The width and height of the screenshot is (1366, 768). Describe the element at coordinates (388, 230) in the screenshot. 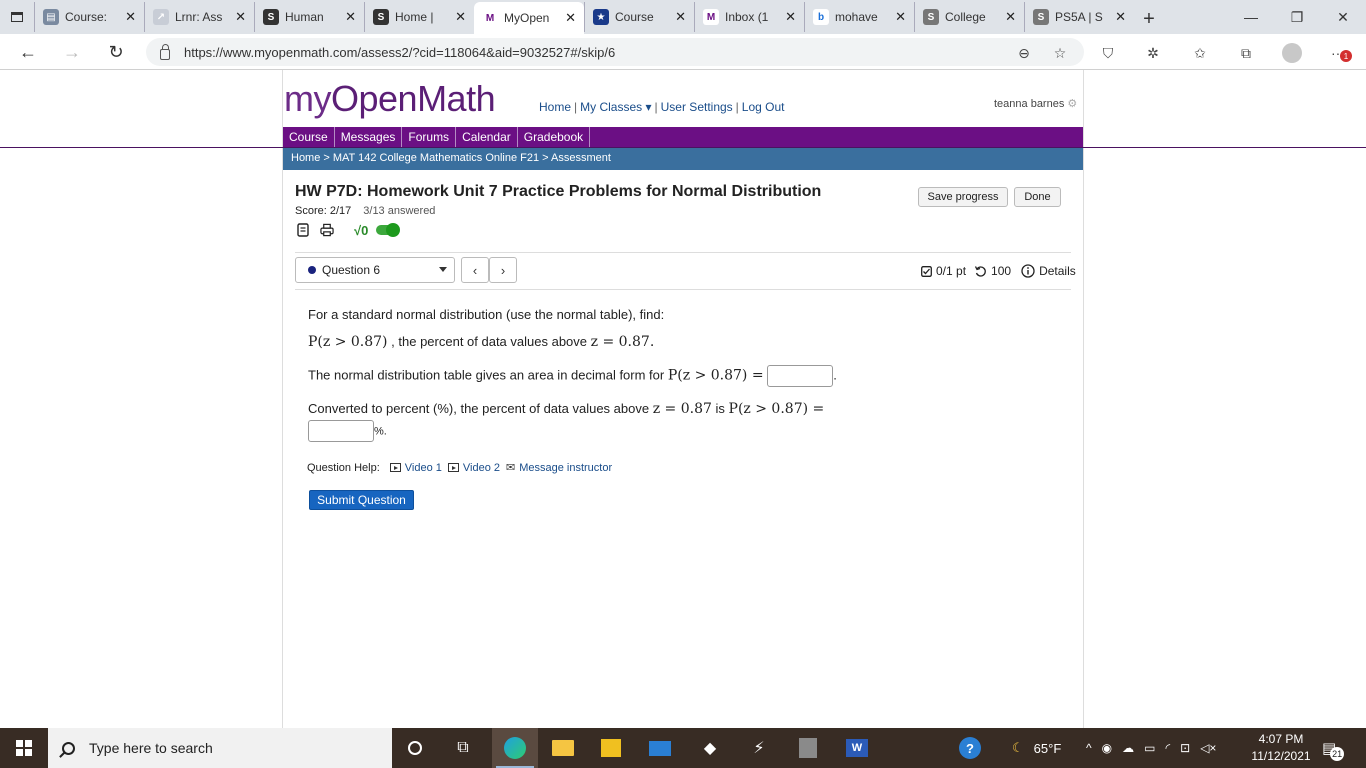

I see `math-entry-toggle` at that location.